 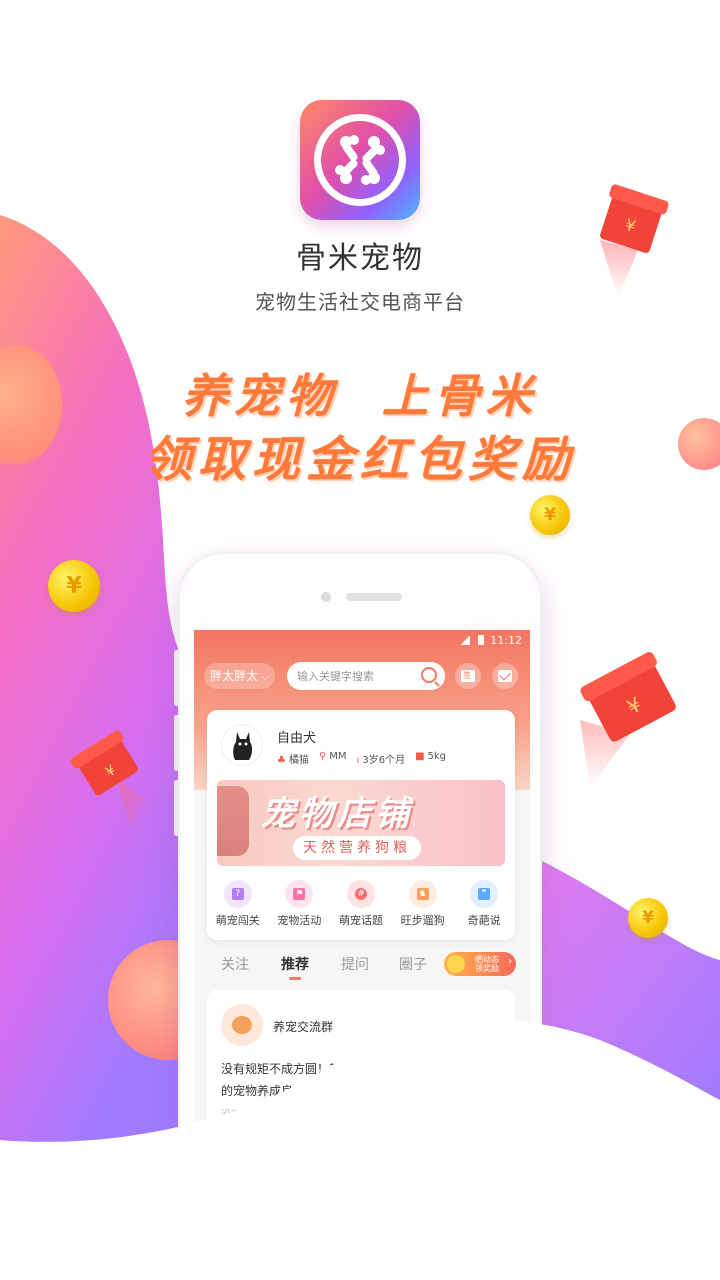 What do you see at coordinates (242, 1025) in the screenshot?
I see `group-avatar` at bounding box center [242, 1025].